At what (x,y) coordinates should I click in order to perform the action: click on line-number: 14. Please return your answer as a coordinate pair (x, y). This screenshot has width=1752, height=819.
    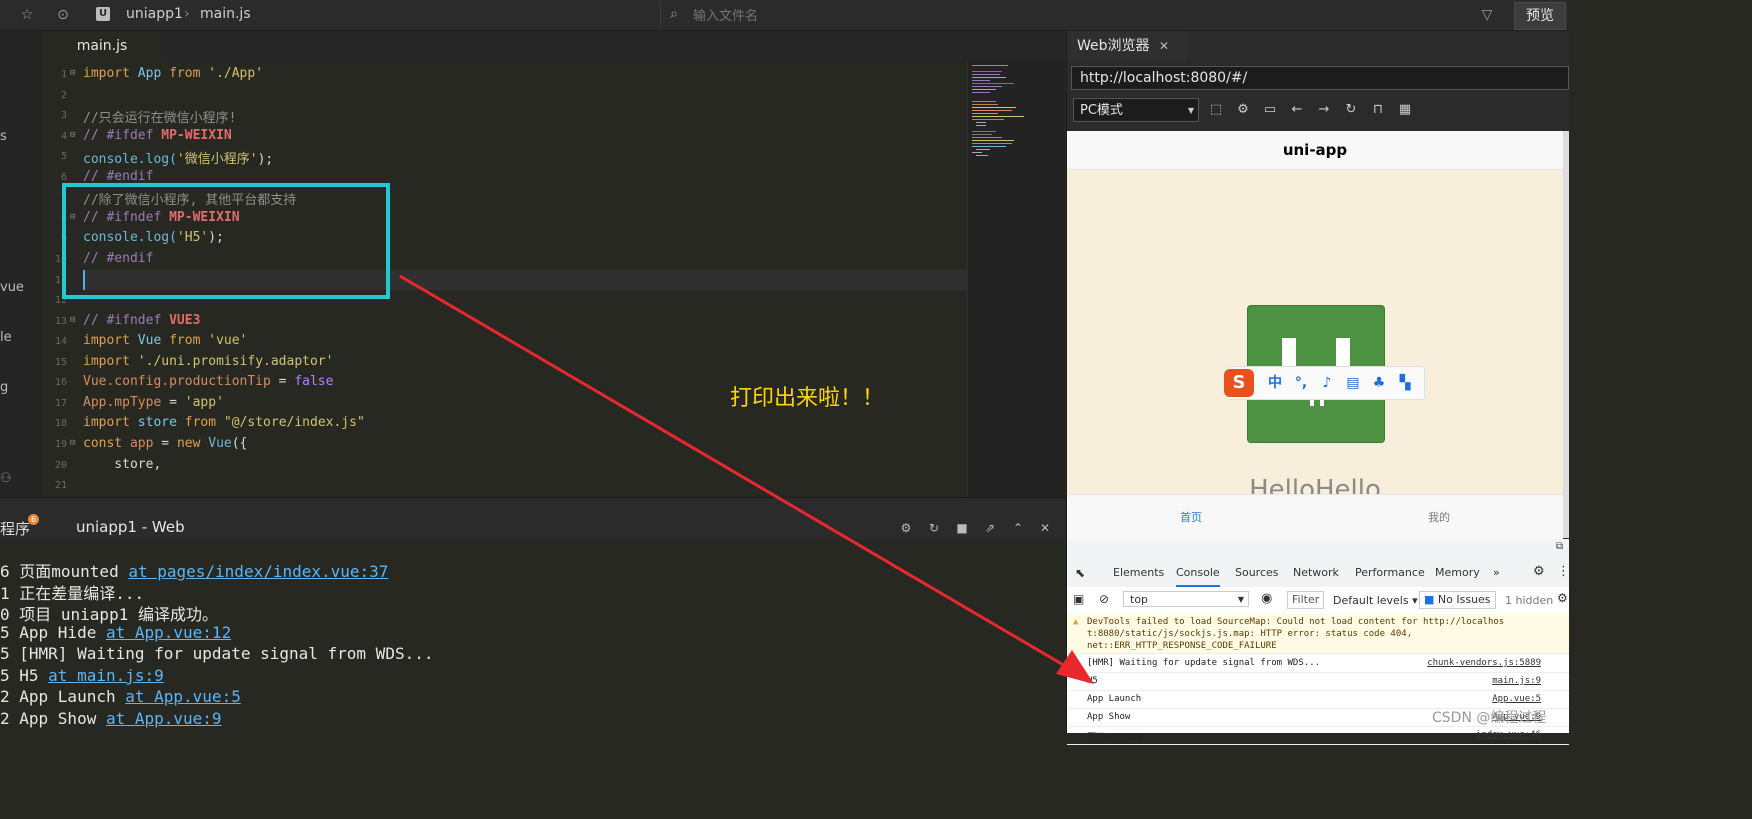
    Looking at the image, I should click on (60, 341).